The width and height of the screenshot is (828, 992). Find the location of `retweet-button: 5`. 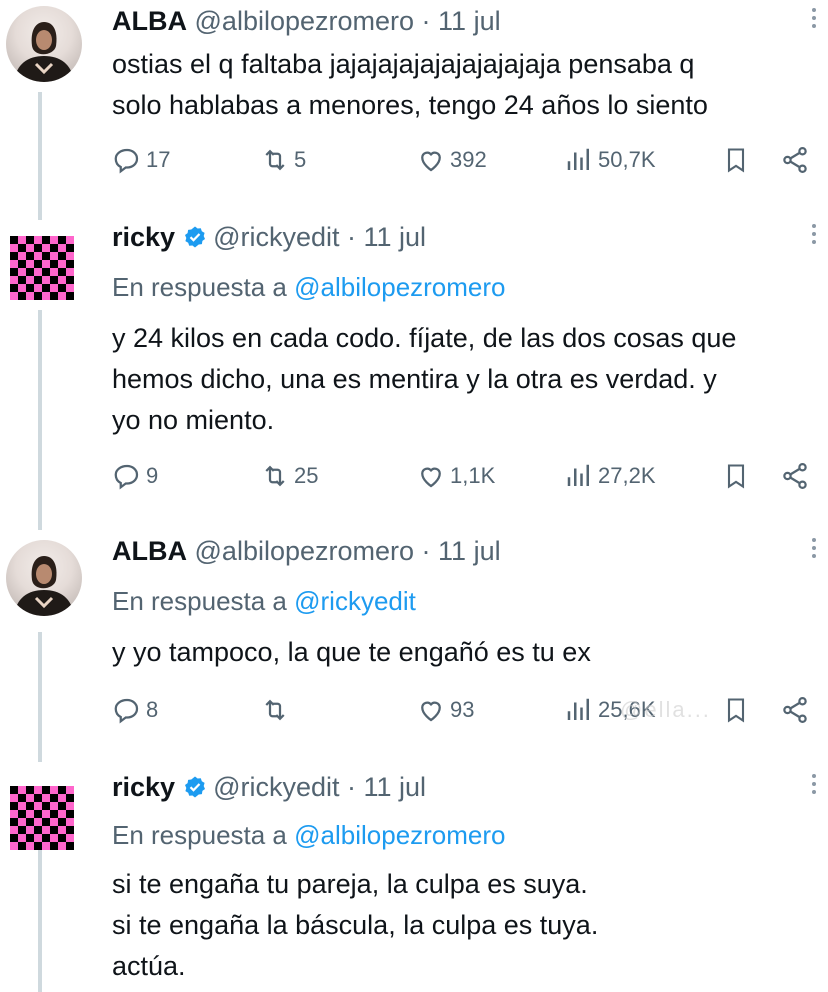

retweet-button: 5 is located at coordinates (283, 160).